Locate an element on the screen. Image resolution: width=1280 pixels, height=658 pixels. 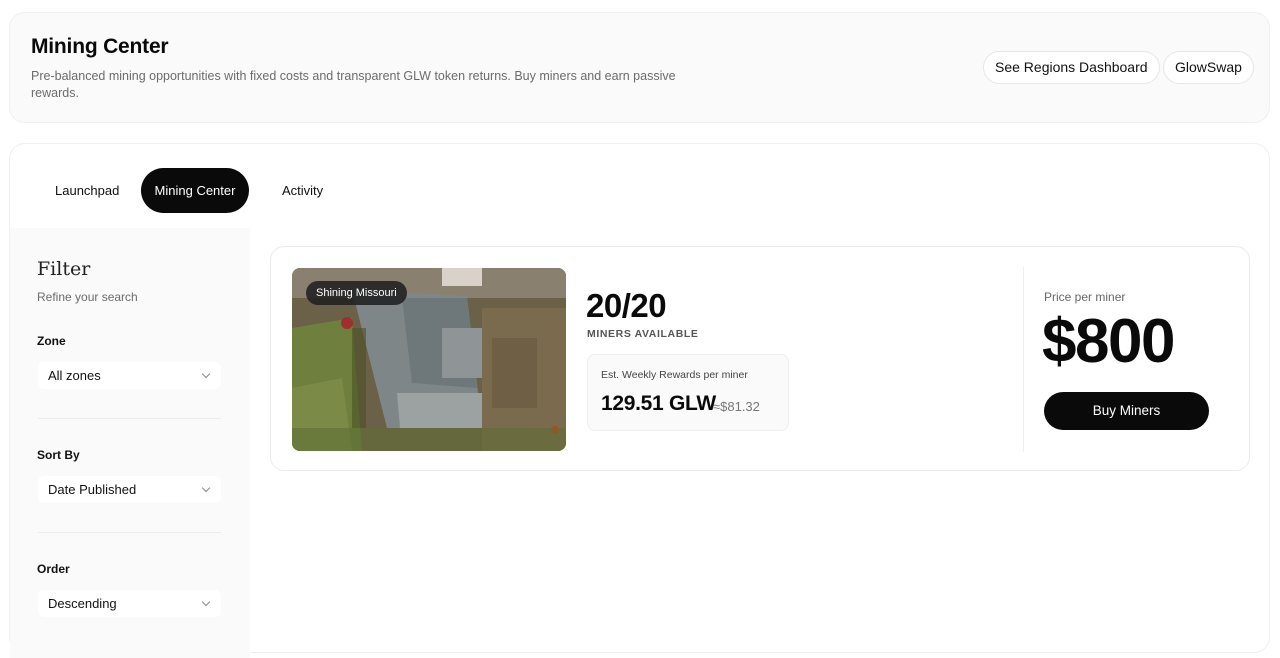
order-select: Descending is located at coordinates (129, 603).